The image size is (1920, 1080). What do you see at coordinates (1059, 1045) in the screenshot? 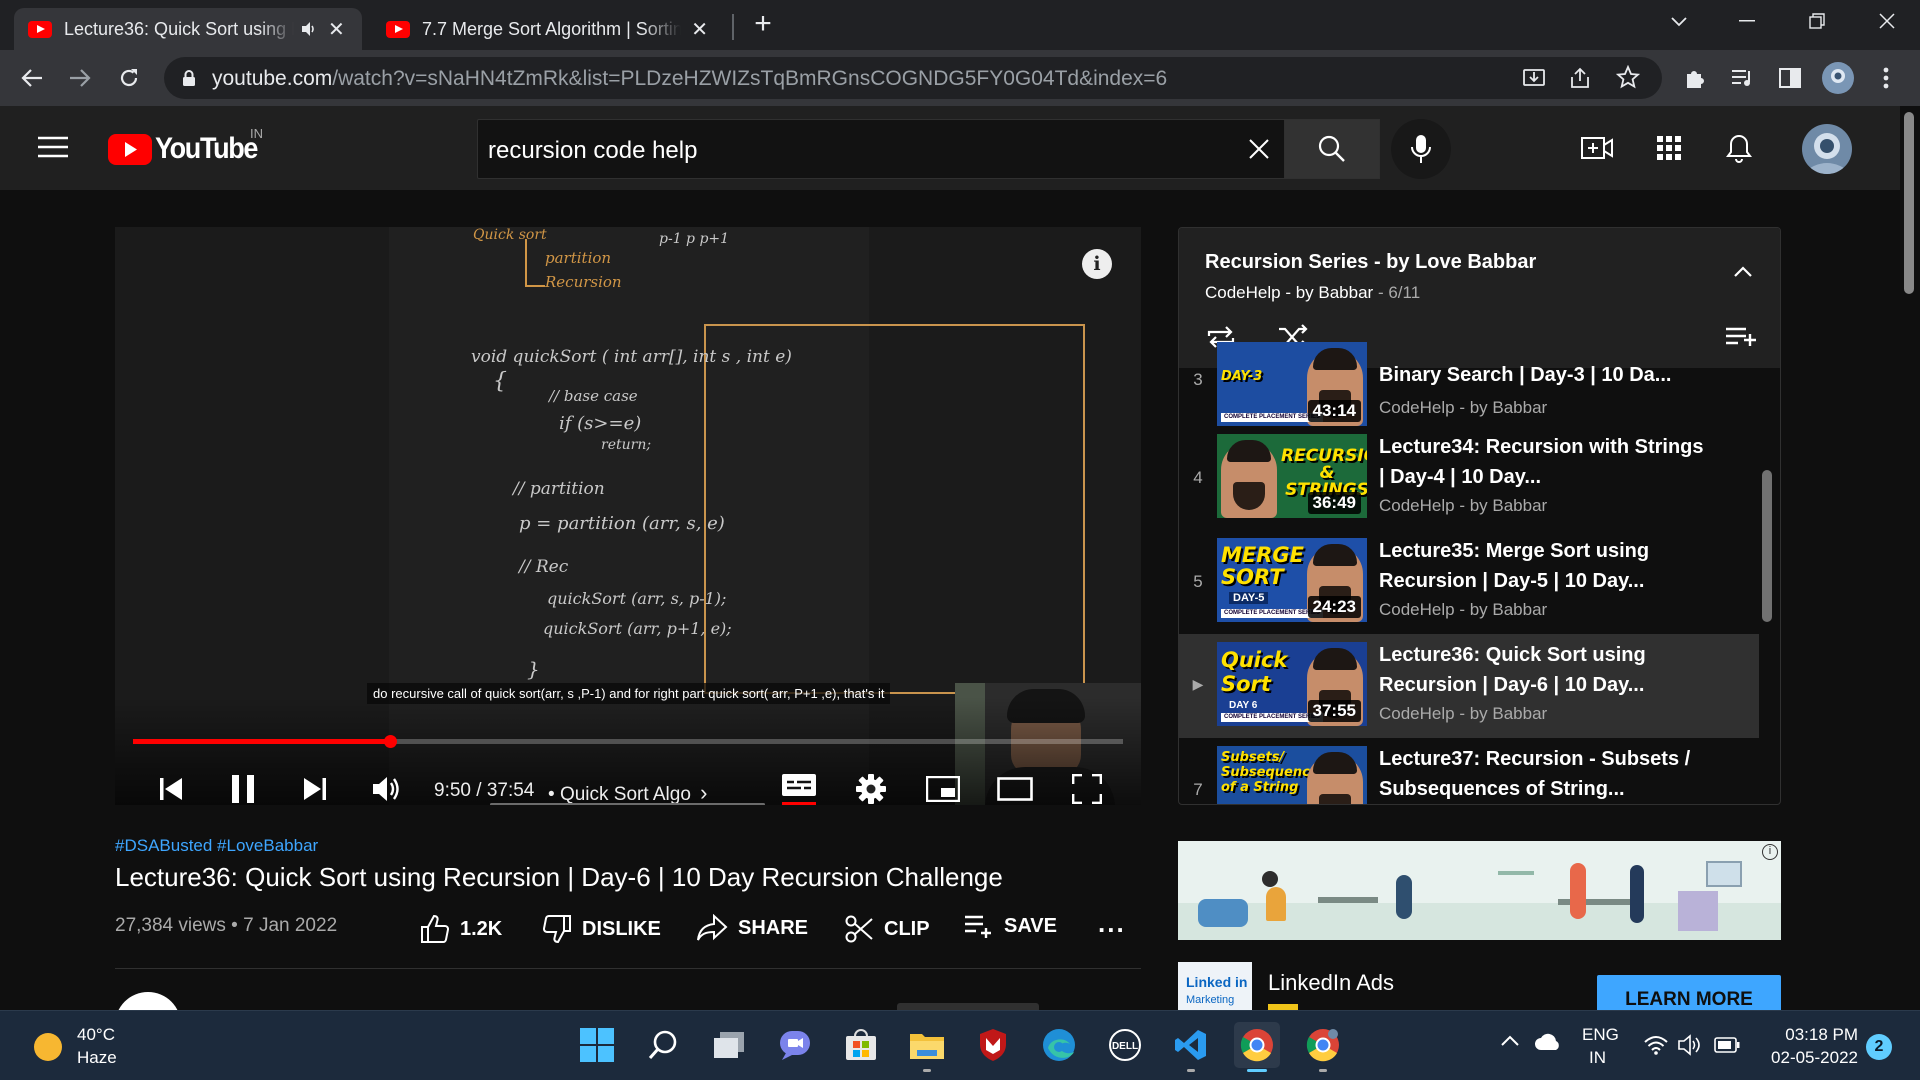
I see `edge-browser-icon` at bounding box center [1059, 1045].